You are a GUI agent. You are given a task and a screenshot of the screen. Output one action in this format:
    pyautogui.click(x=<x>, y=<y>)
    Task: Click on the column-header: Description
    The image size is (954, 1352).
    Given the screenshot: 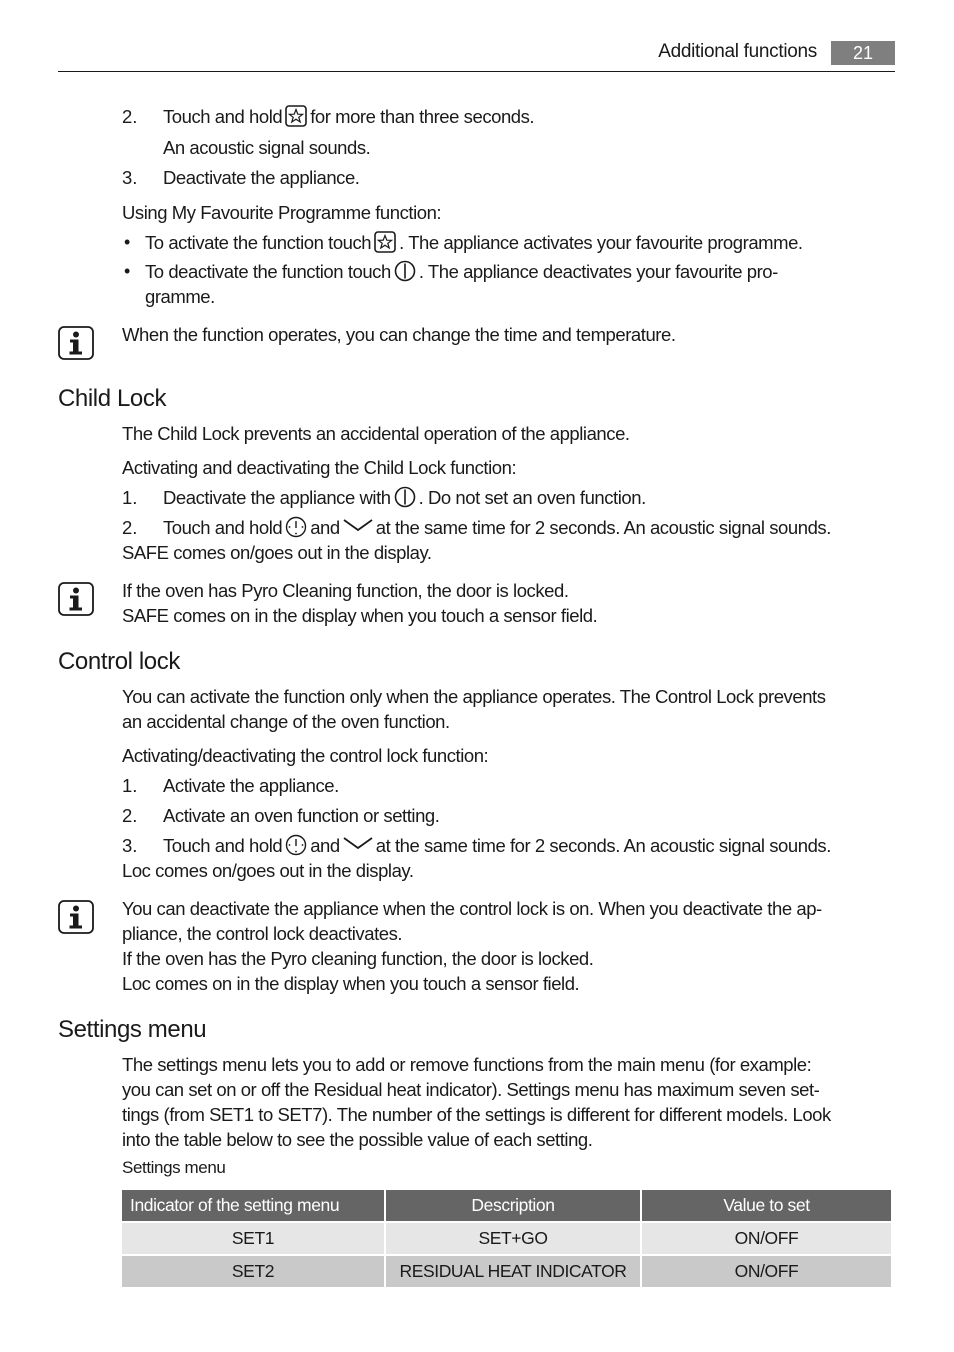 What is the action you would take?
    pyautogui.click(x=513, y=1205)
    